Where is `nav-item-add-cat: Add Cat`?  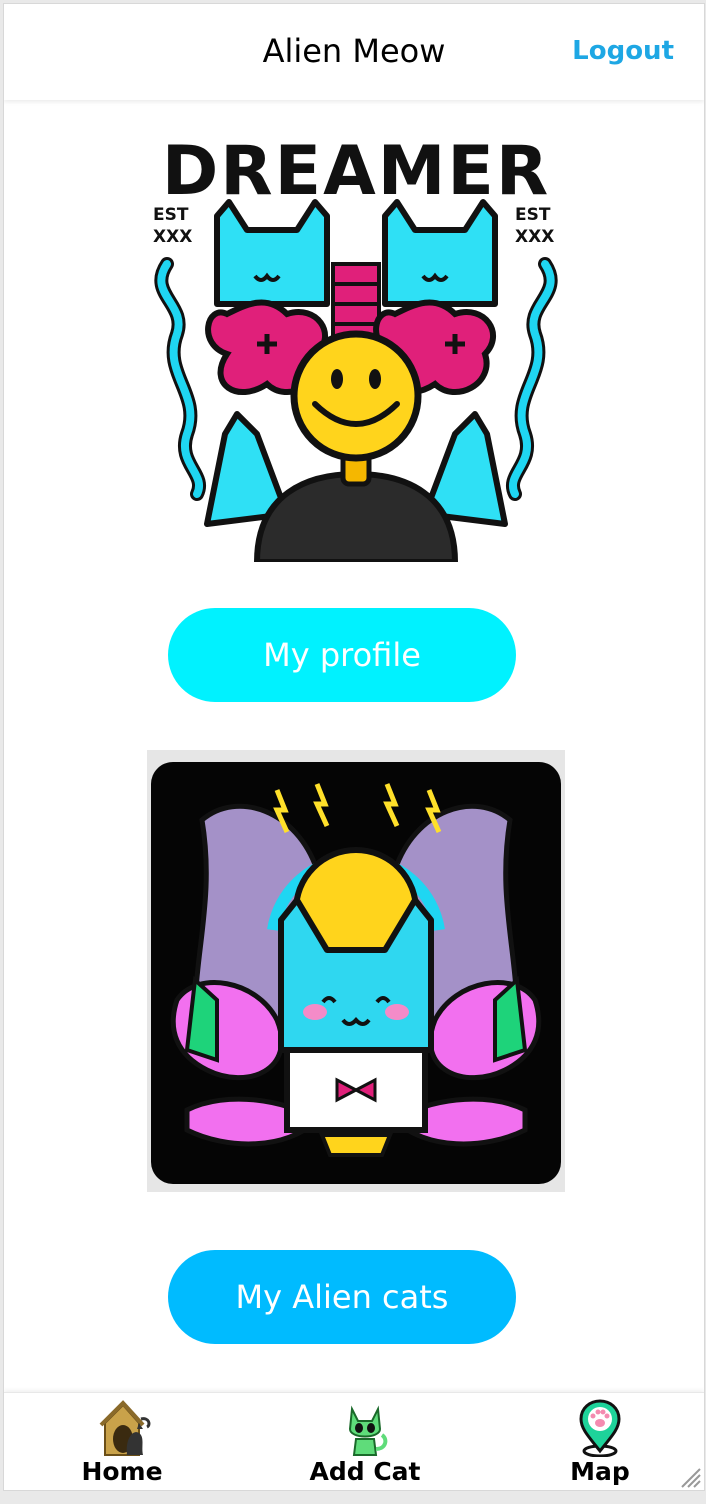 nav-item-add-cat: Add Cat is located at coordinates (365, 1441).